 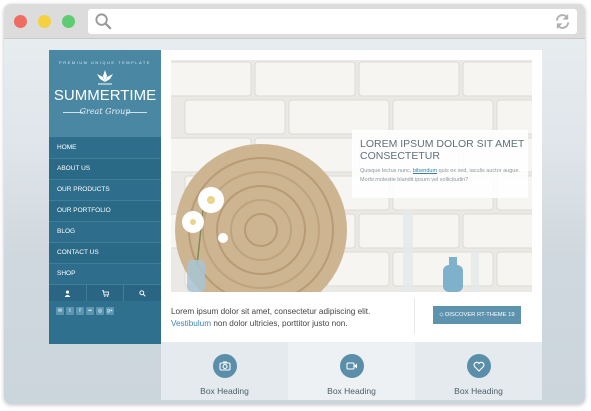 What do you see at coordinates (105, 232) in the screenshot?
I see `nav-item-blog: BLOG` at bounding box center [105, 232].